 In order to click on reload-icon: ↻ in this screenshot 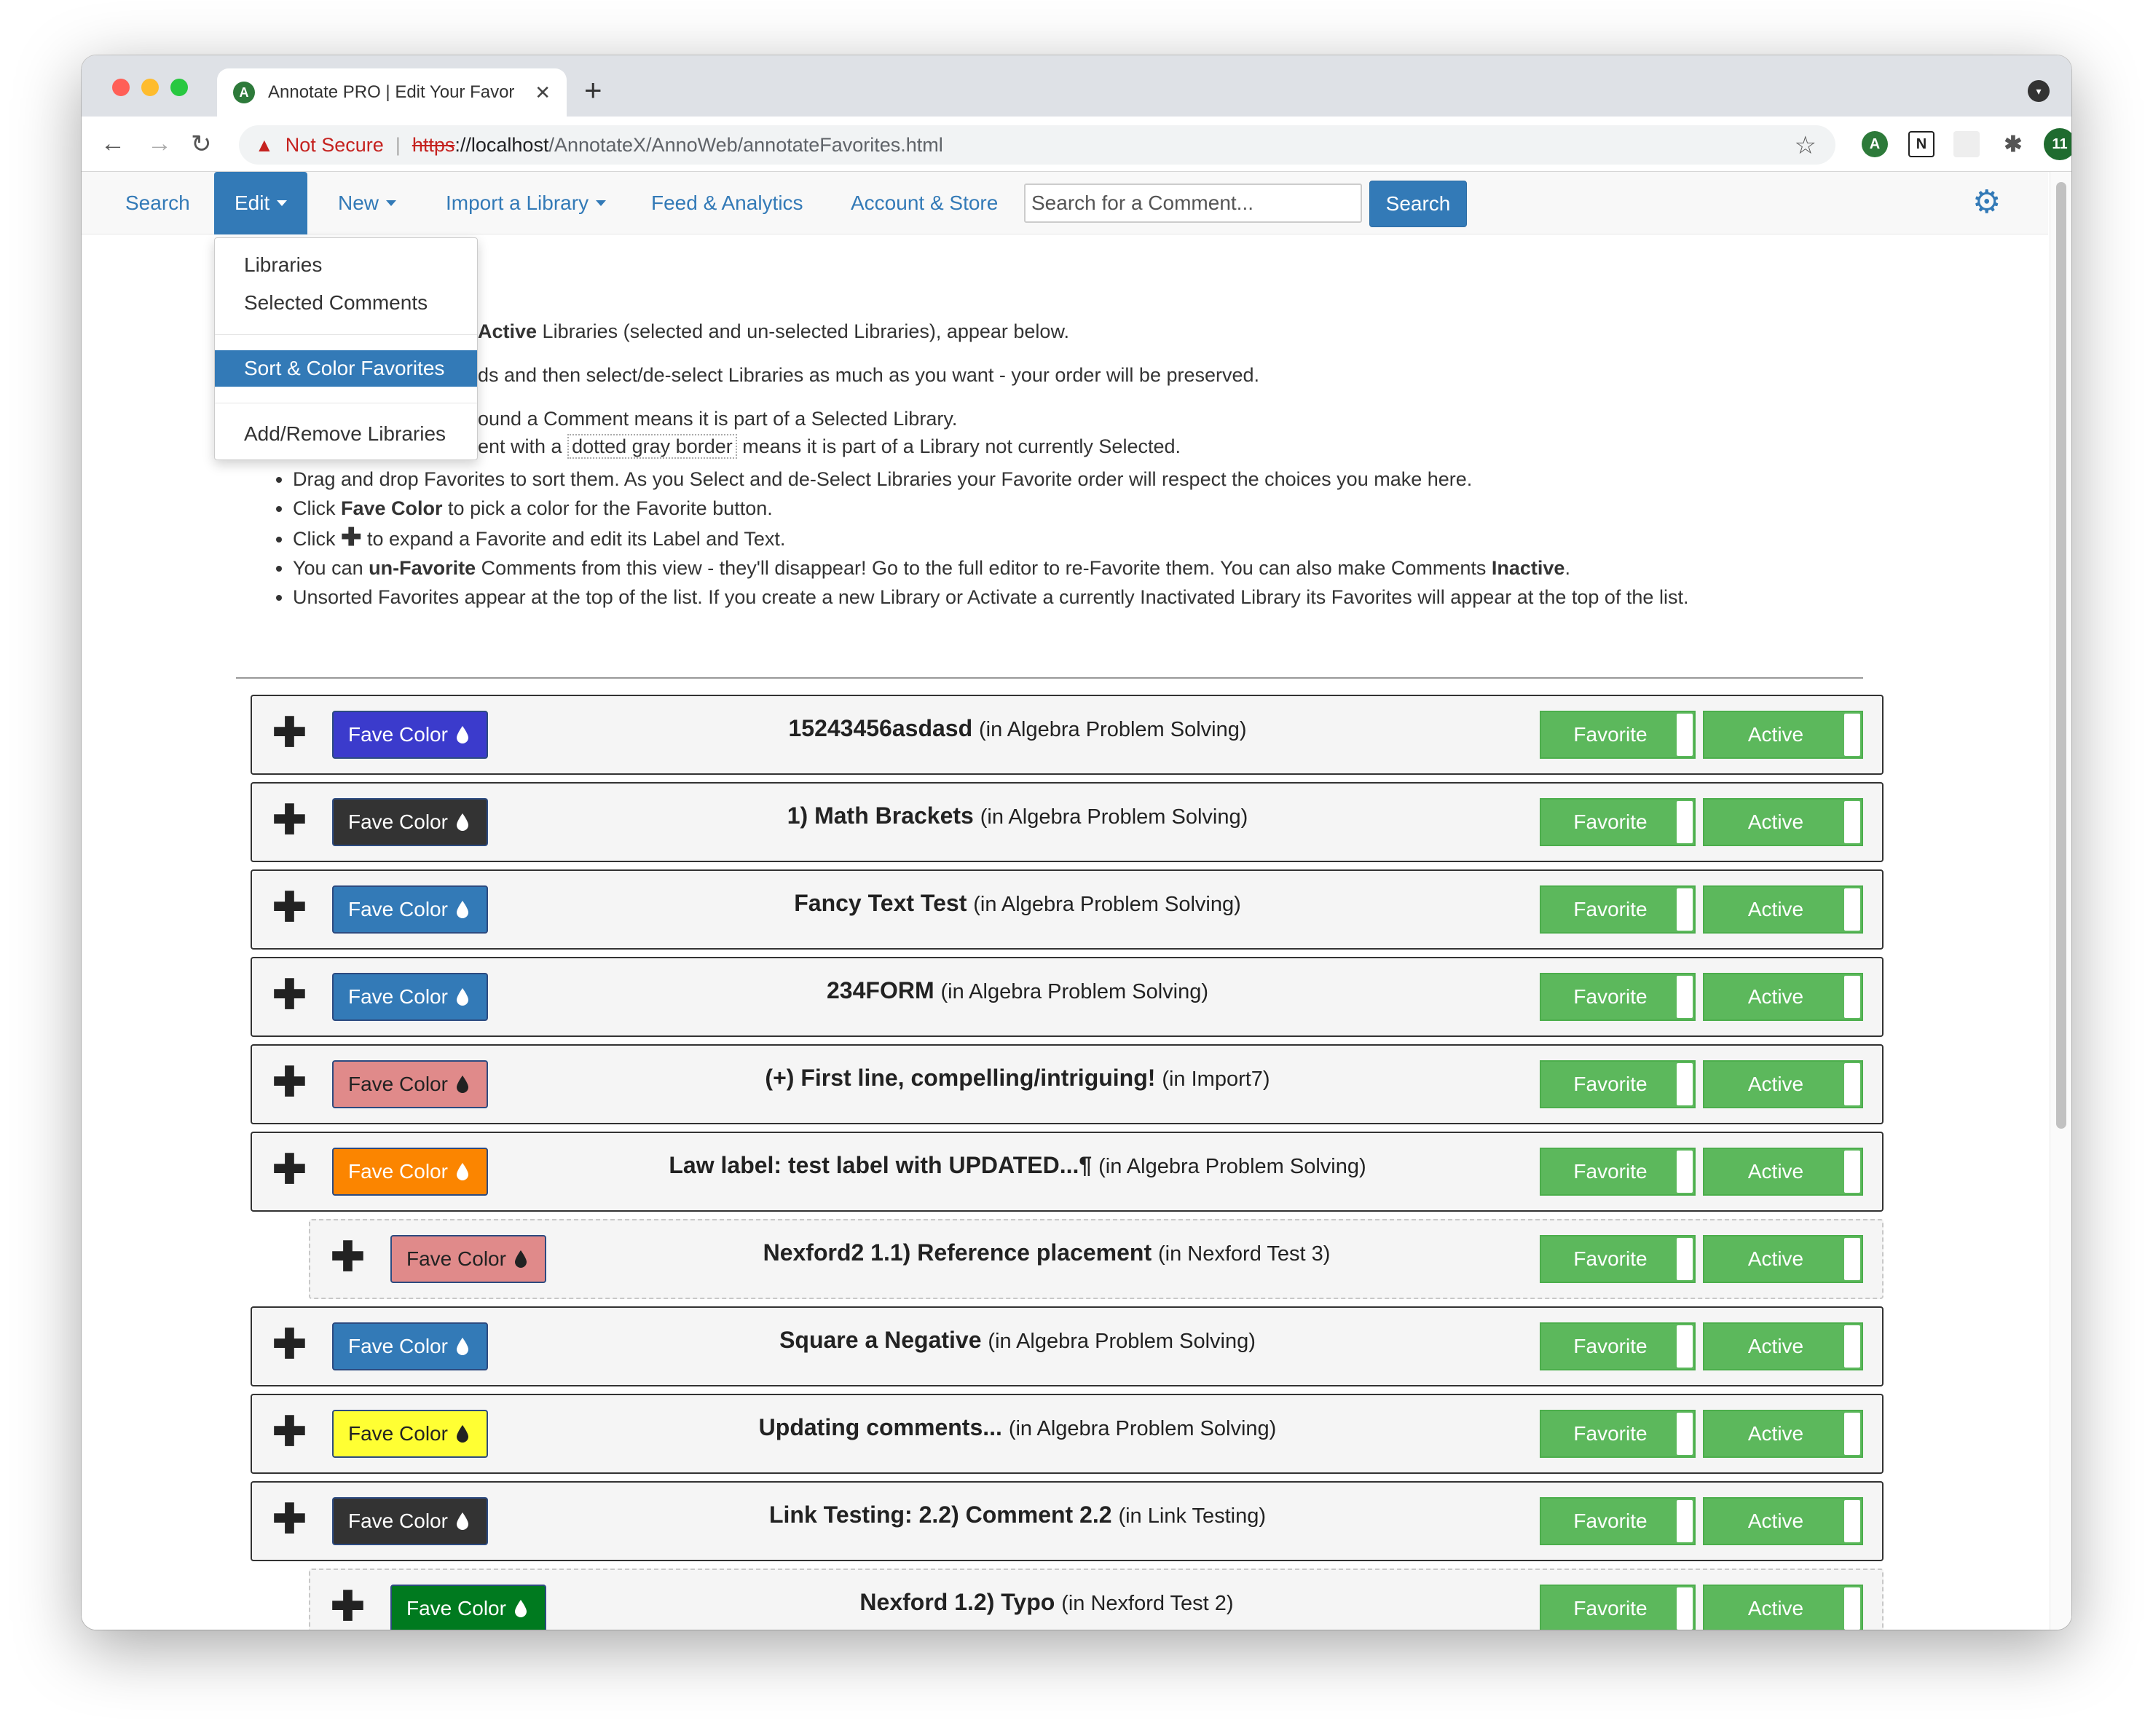, I will do `click(201, 144)`.